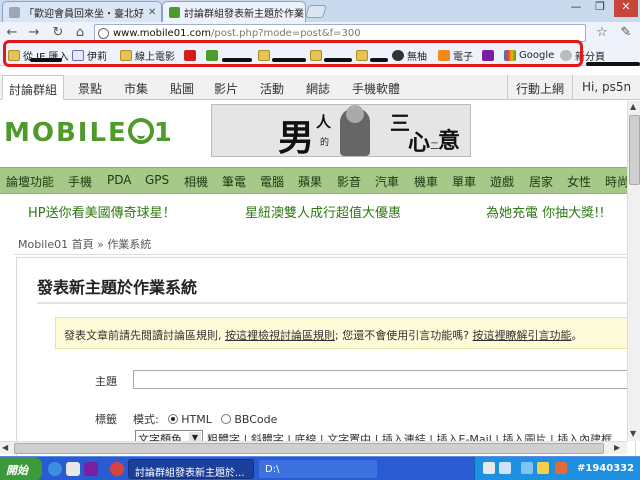 The width and height of the screenshot is (640, 480). Describe the element at coordinates (540, 88) in the screenshot. I see `nav-mobile-web: 行動上網` at that location.